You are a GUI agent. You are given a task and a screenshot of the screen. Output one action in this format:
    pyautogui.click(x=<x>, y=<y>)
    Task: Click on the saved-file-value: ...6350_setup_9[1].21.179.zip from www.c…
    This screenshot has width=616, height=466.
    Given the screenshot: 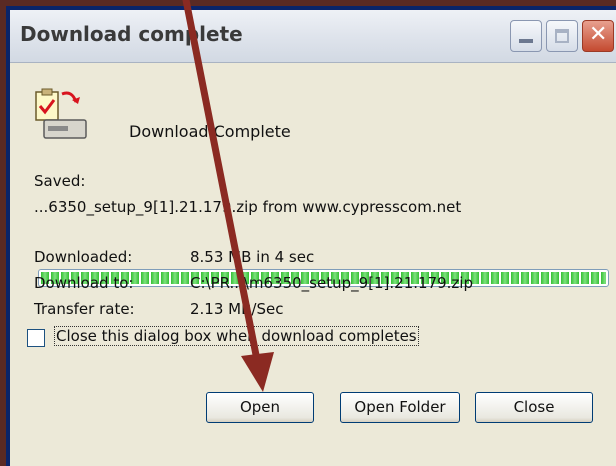 What is the action you would take?
    pyautogui.click(x=248, y=207)
    